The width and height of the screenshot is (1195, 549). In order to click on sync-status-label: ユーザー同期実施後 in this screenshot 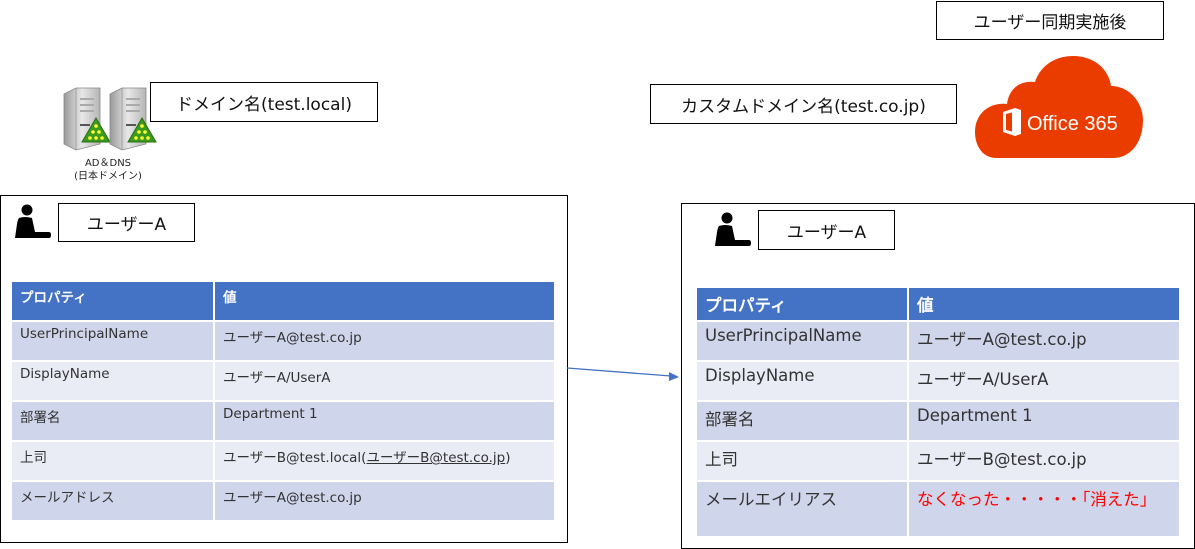, I will do `click(1050, 20)`.